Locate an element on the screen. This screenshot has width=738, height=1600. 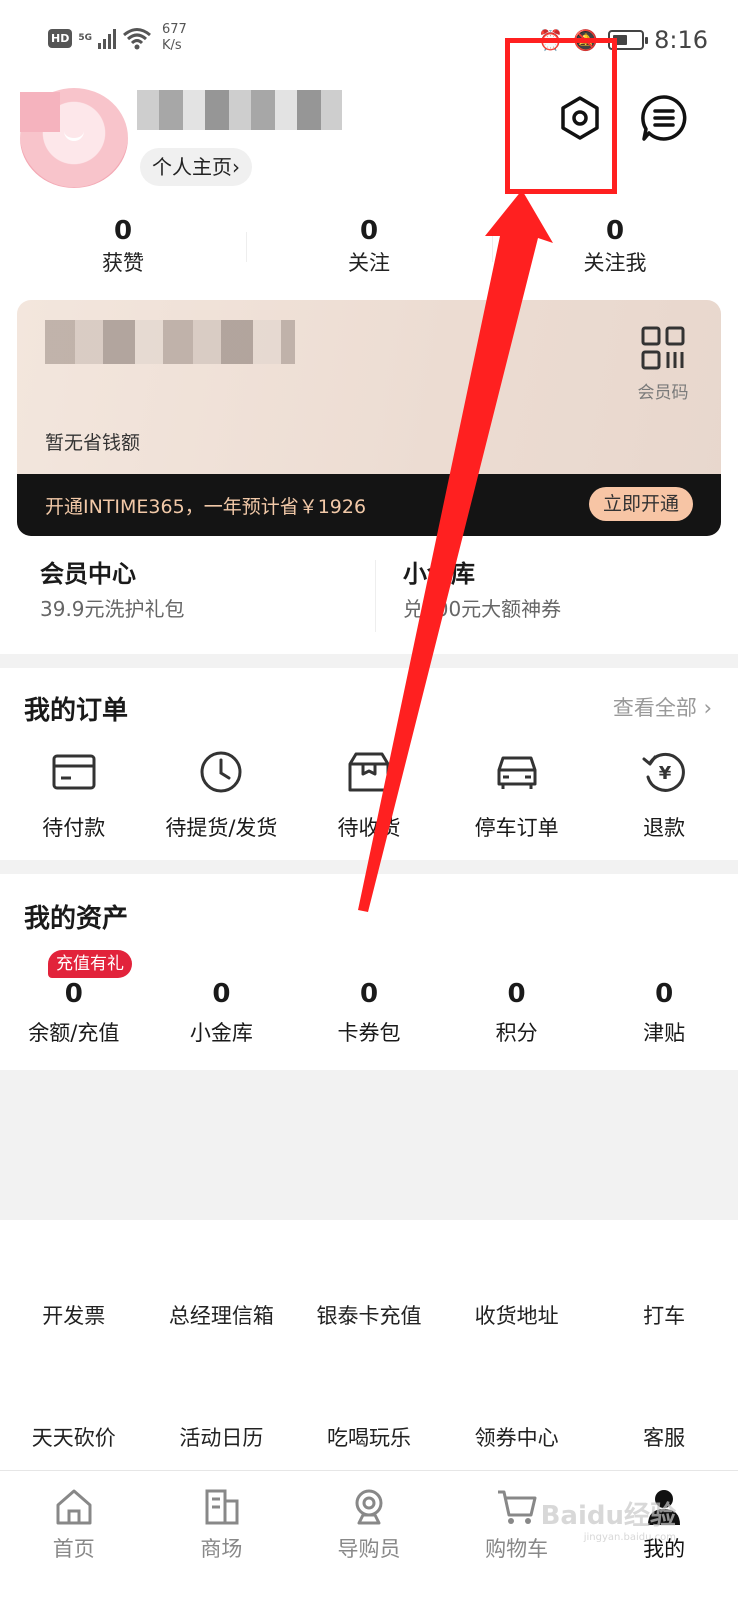
refund-icon: ¥ is located at coordinates (664, 772).